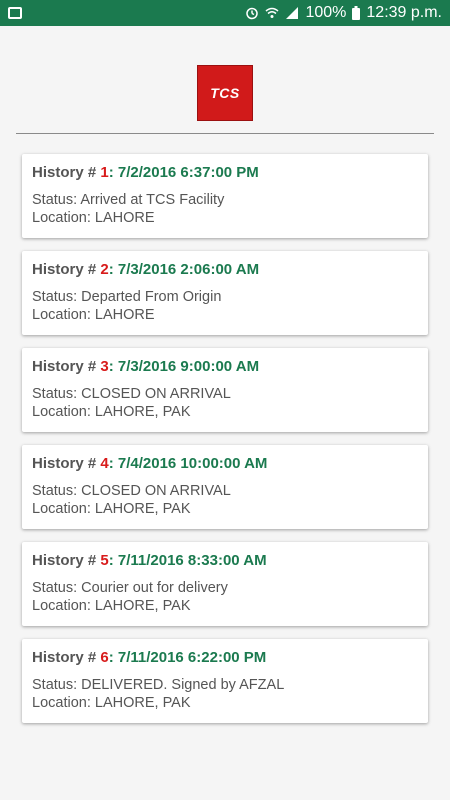  Describe the element at coordinates (104, 463) in the screenshot. I see `history-number: 4` at that location.